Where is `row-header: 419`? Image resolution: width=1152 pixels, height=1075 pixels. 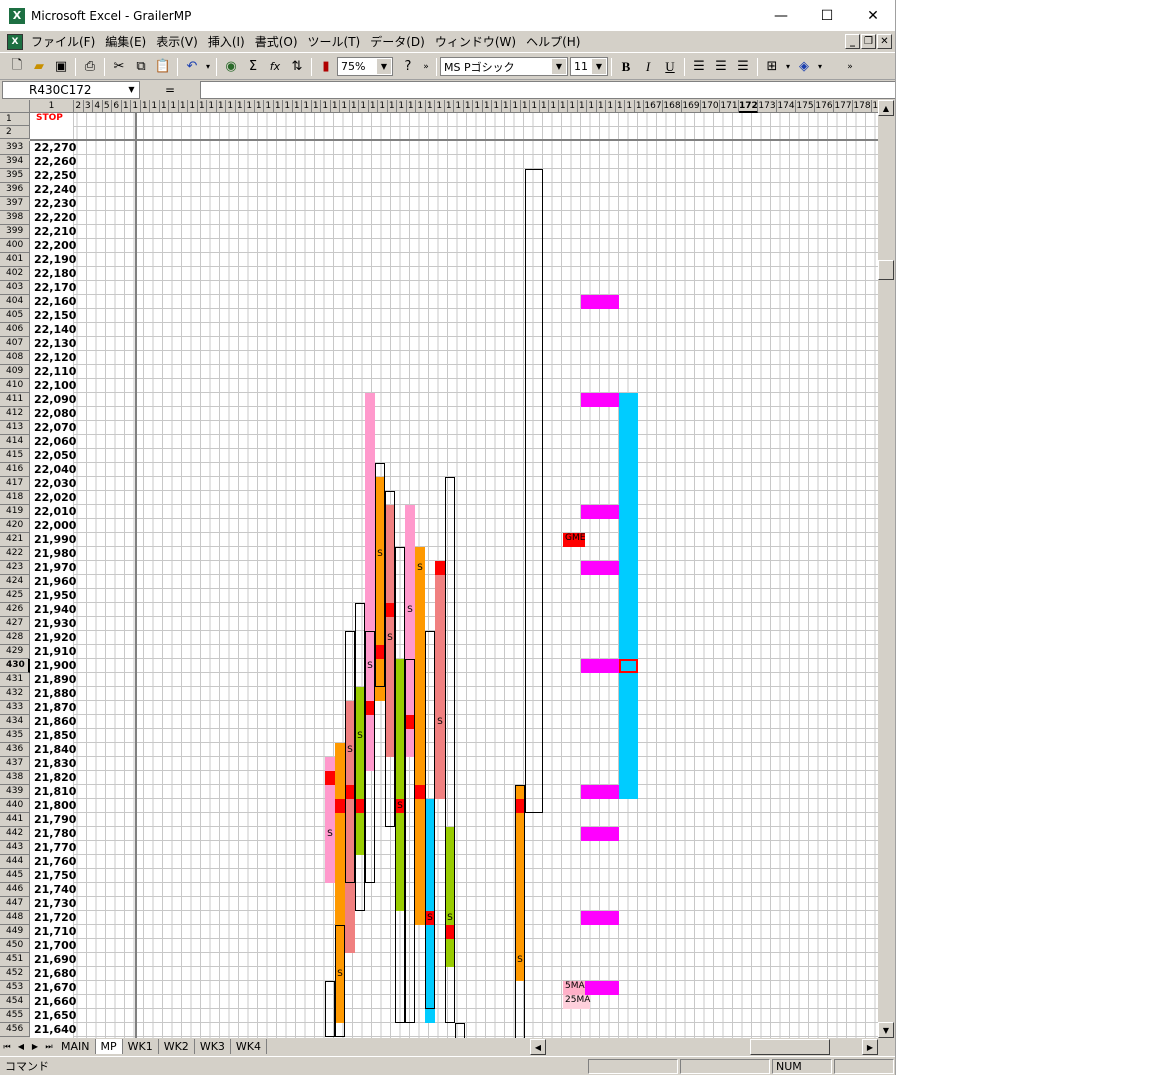
row-header: 419 is located at coordinates (15, 512).